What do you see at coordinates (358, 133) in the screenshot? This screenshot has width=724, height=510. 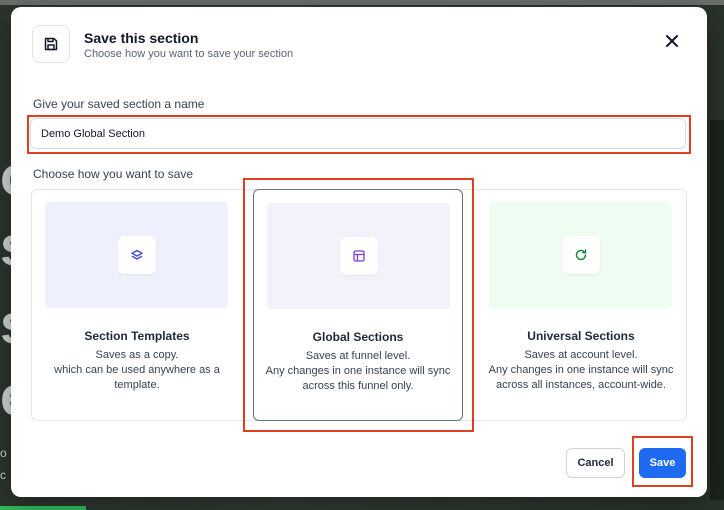 I see `section-name-input` at bounding box center [358, 133].